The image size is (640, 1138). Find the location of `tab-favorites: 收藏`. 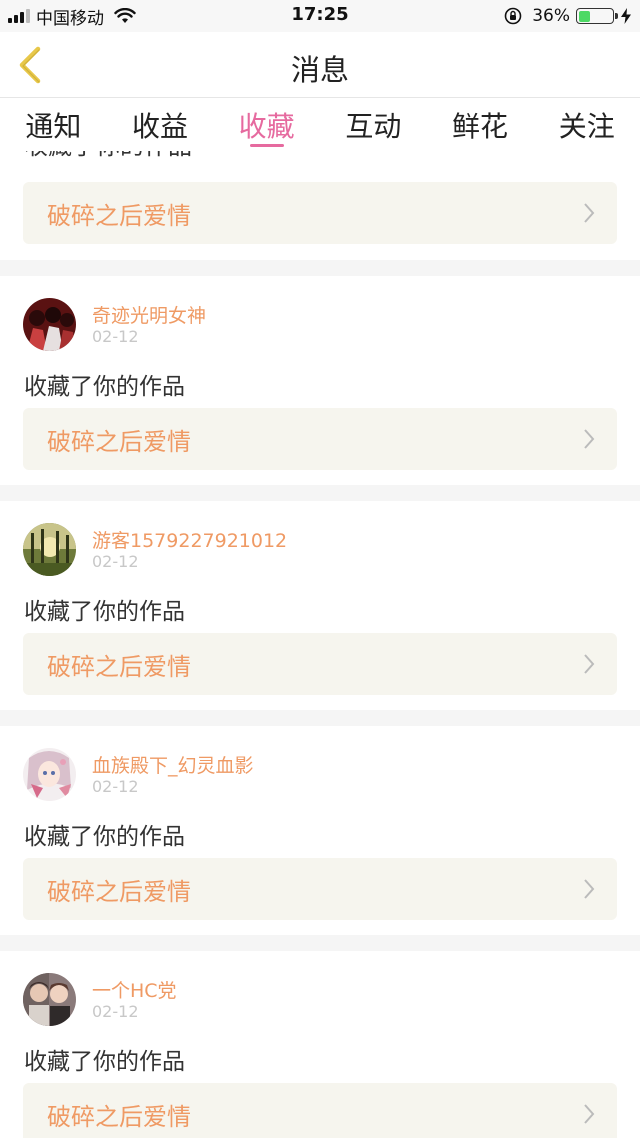

tab-favorites: 收藏 is located at coordinates (266, 125).